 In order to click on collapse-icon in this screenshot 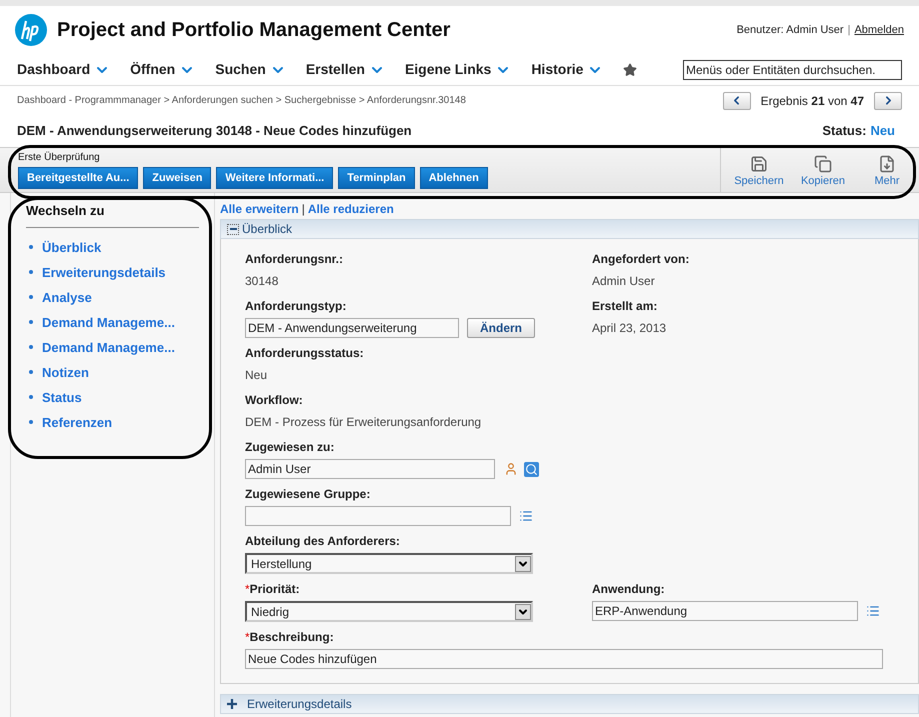, I will do `click(233, 229)`.